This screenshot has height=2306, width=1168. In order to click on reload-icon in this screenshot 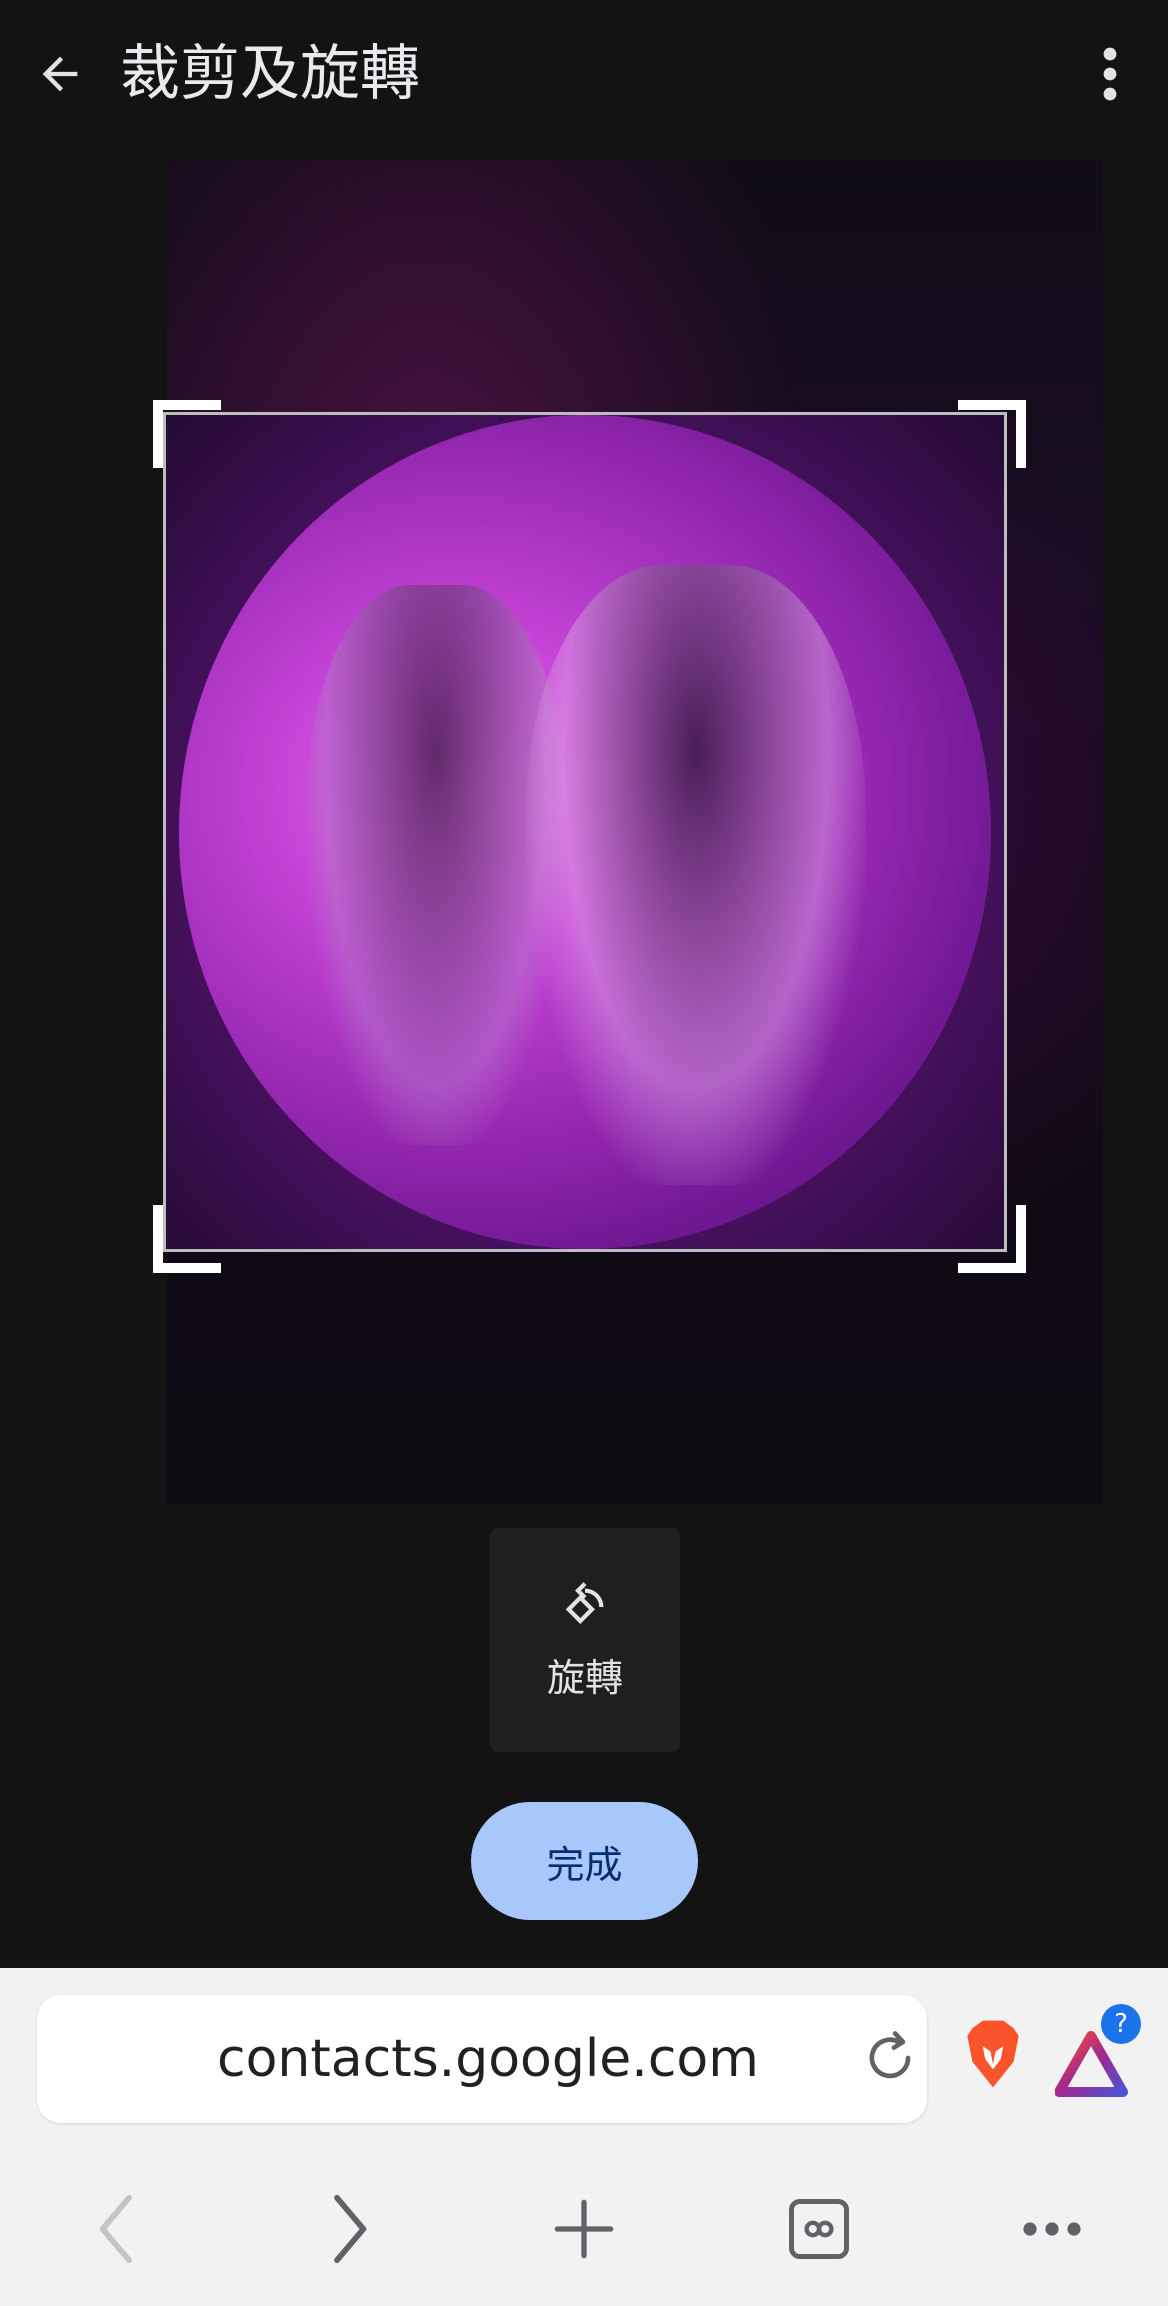, I will do `click(890, 2055)`.